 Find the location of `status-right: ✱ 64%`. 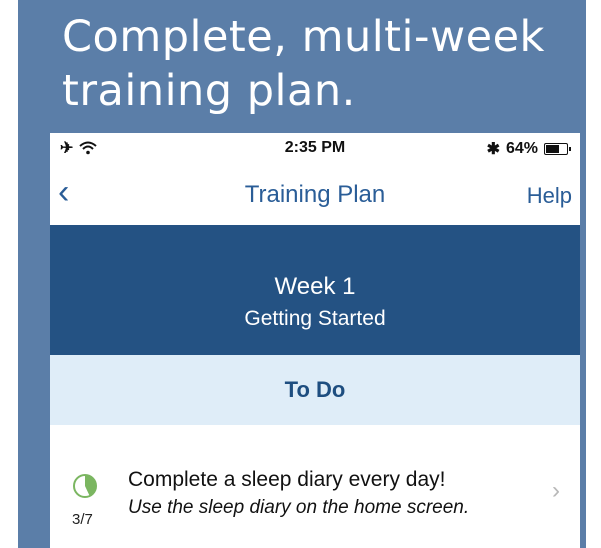

status-right: ✱ 64% is located at coordinates (528, 149).